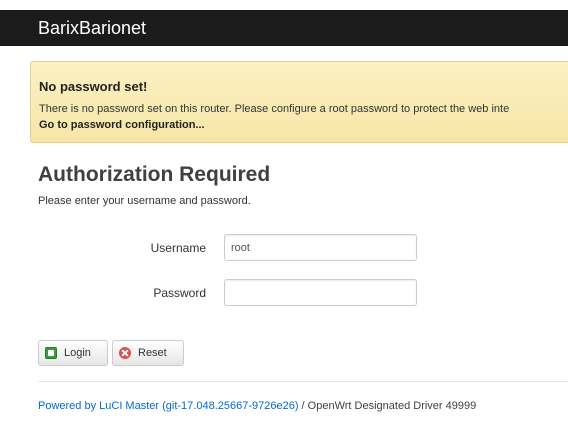 The height and width of the screenshot is (443, 568). What do you see at coordinates (178, 248) in the screenshot?
I see `username-label: Username` at bounding box center [178, 248].